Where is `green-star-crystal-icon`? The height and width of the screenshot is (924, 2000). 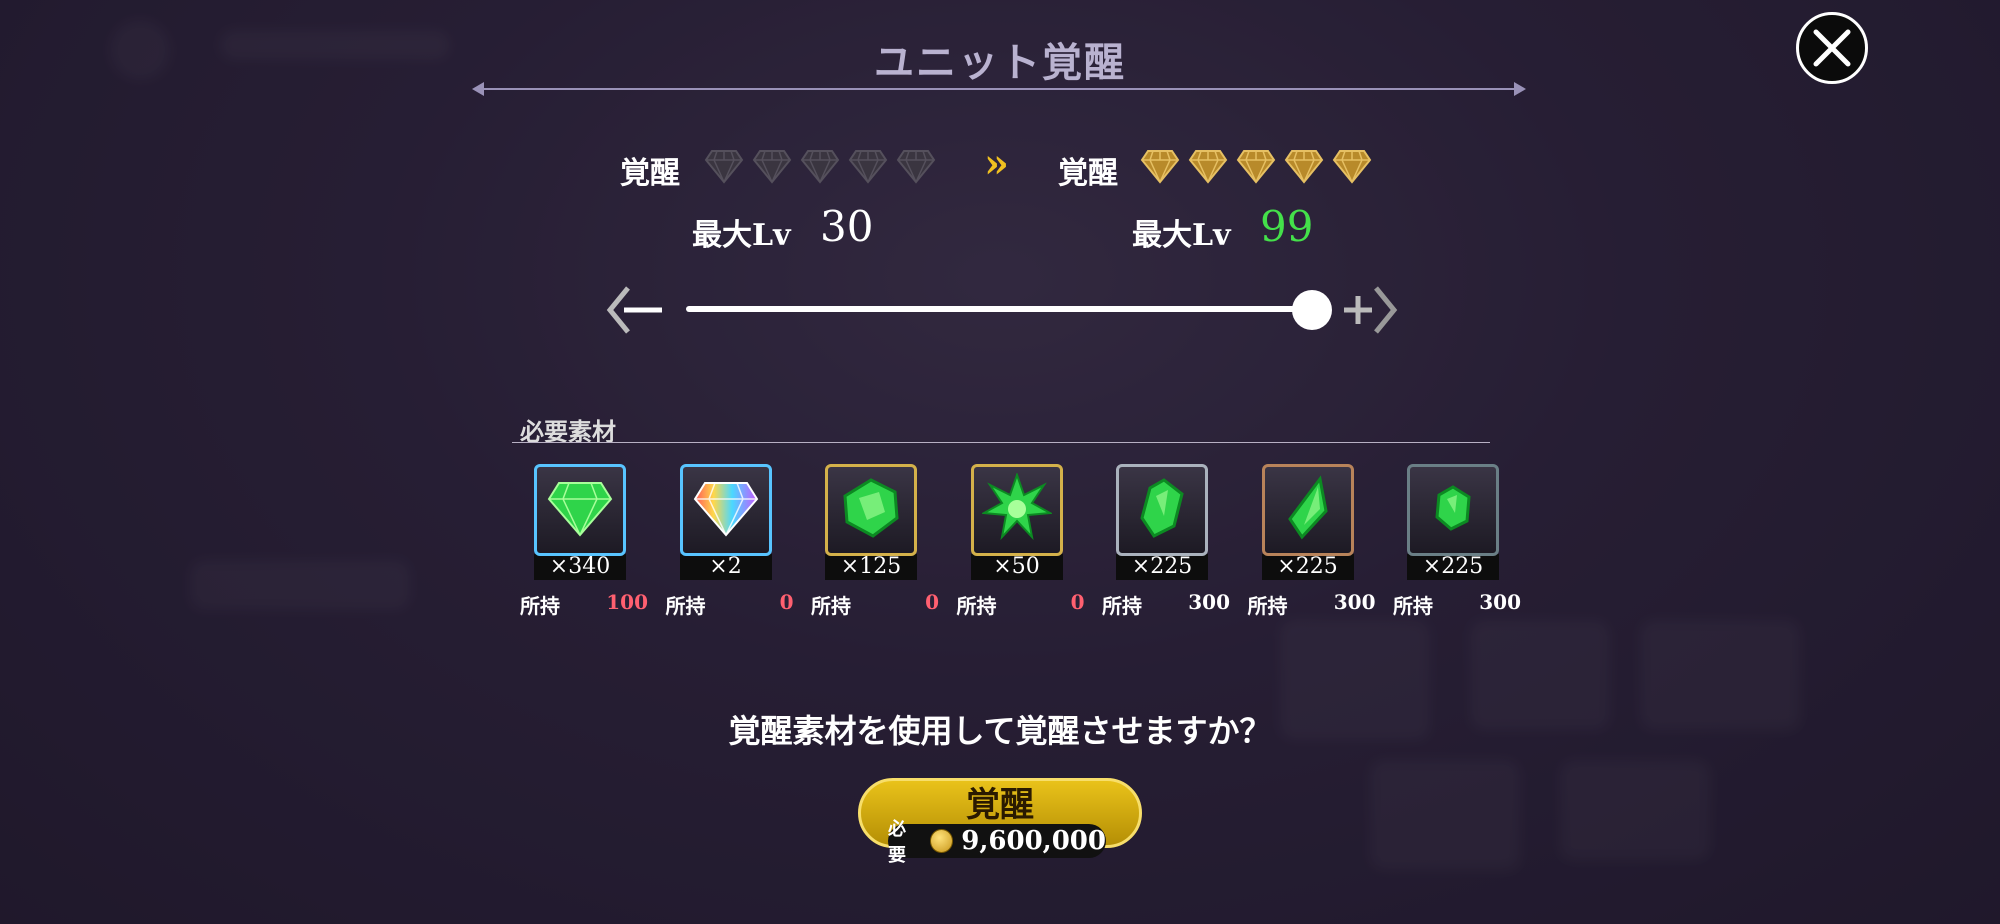
green-star-crystal-icon is located at coordinates (1016, 509).